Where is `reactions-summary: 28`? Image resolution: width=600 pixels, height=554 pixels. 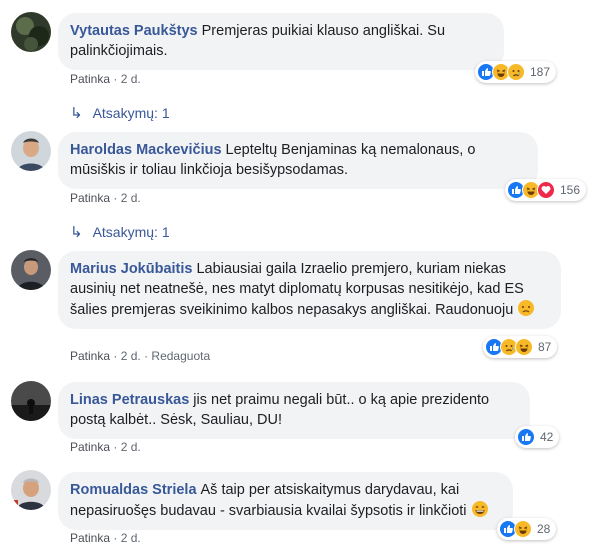
reactions-summary: 28 is located at coordinates (527, 529).